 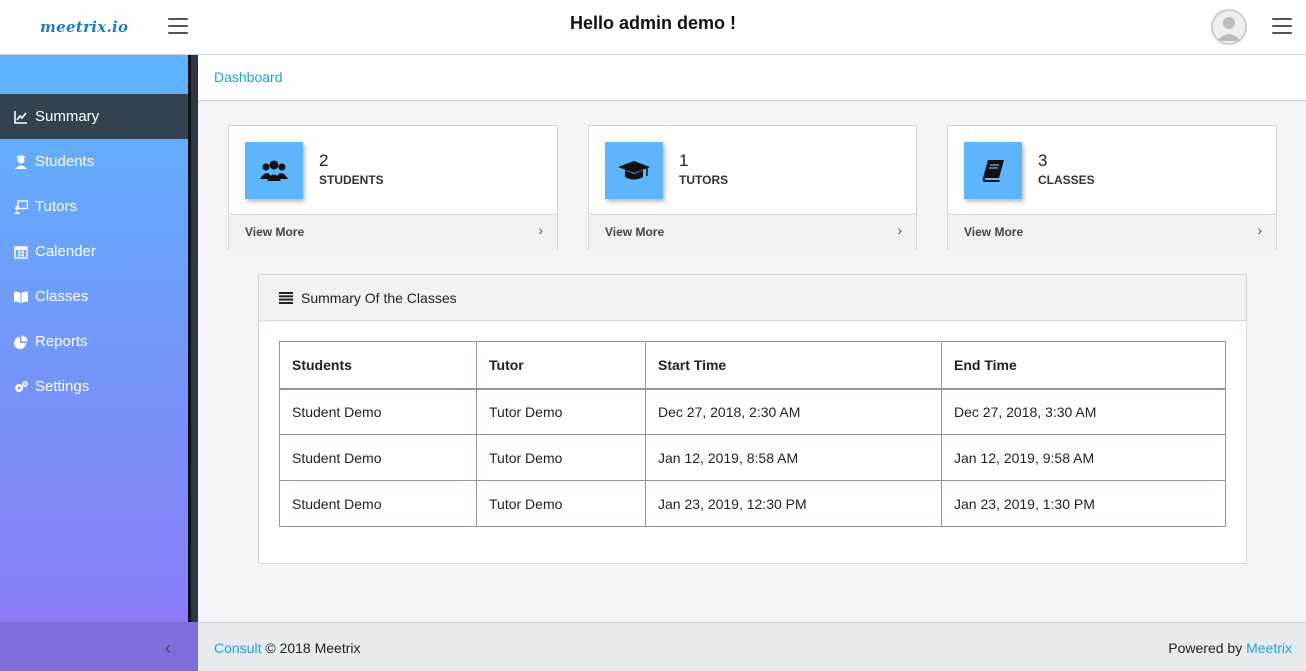 I want to click on gears-icon, so click(x=21, y=386).